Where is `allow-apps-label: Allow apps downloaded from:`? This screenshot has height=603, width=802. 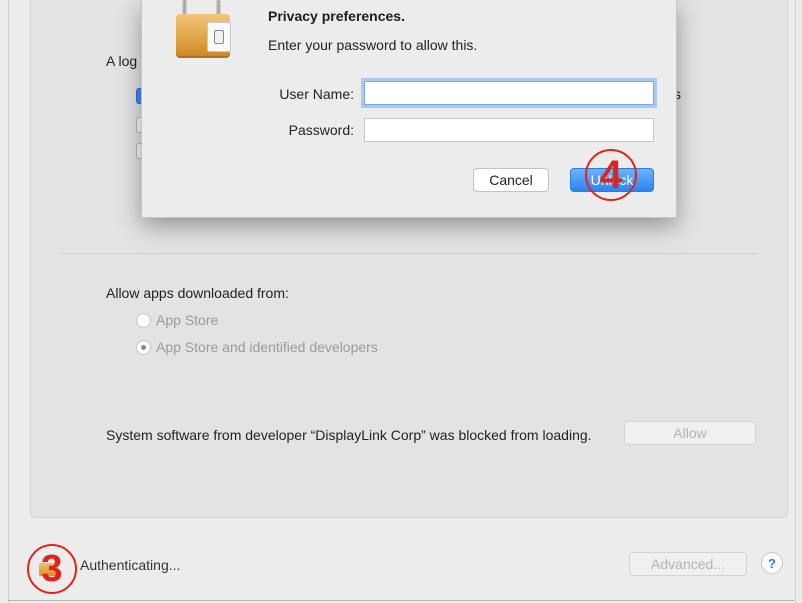
allow-apps-label: Allow apps downloaded from: is located at coordinates (197, 293).